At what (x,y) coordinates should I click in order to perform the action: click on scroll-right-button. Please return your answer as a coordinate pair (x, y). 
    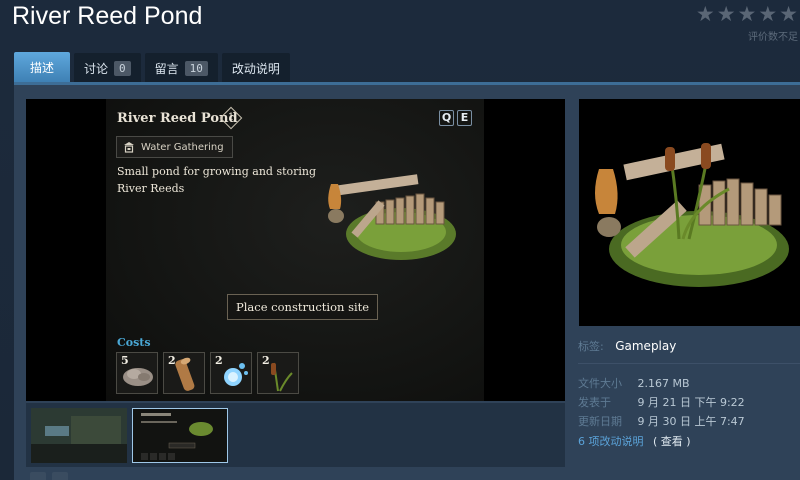
    Looking at the image, I should click on (60, 476).